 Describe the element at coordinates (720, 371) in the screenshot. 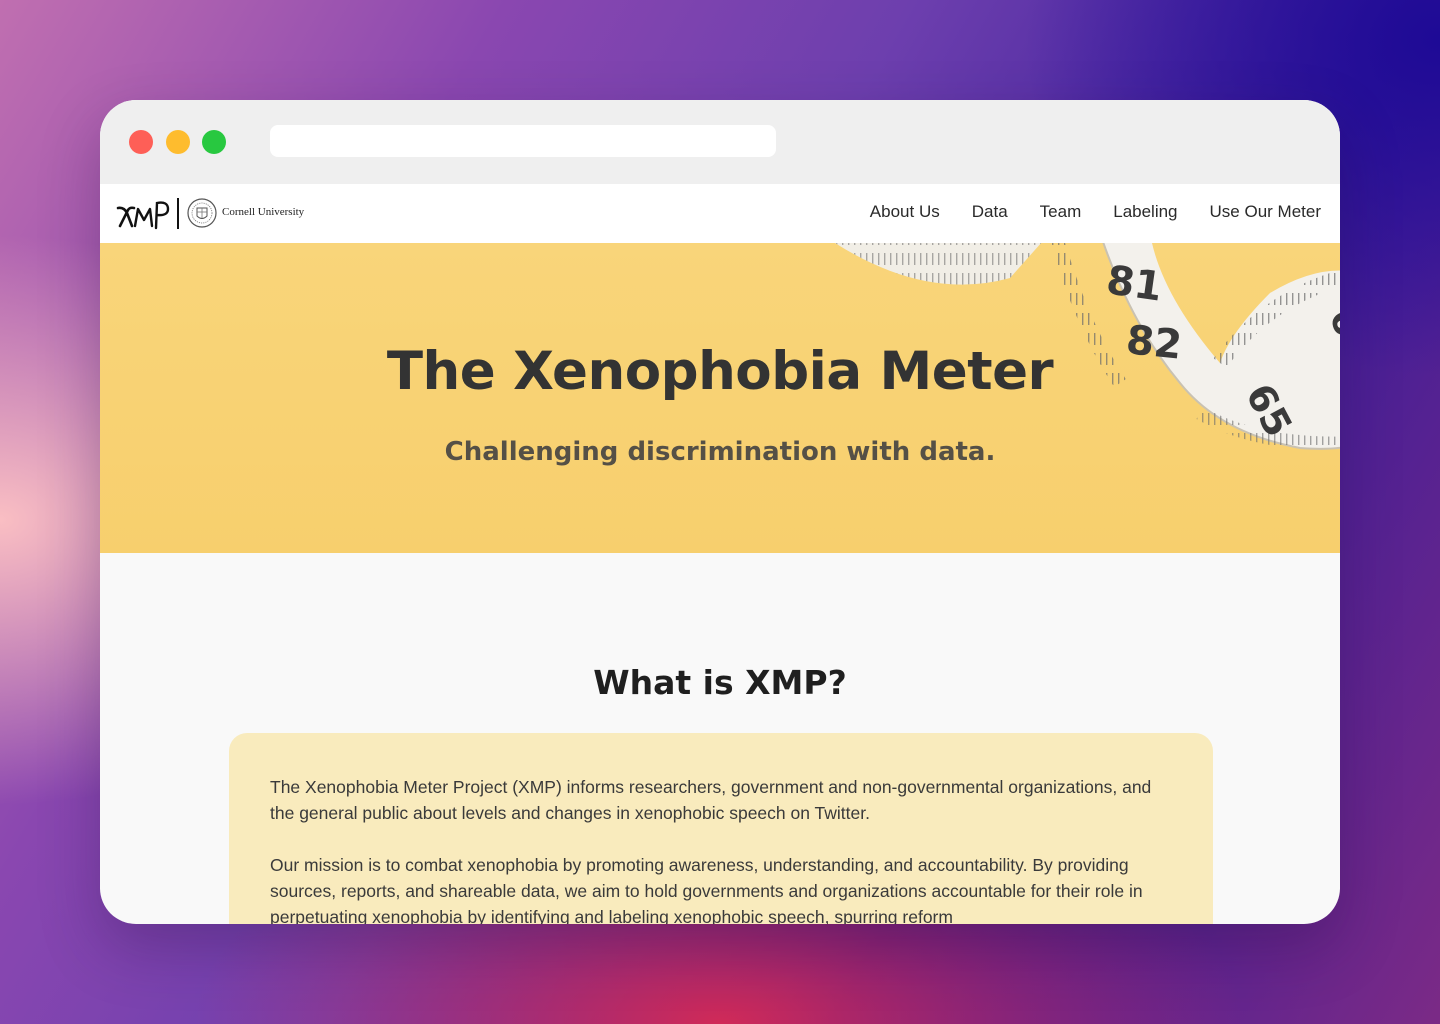

I see `hero-title: The Xenophobia Meter` at that location.